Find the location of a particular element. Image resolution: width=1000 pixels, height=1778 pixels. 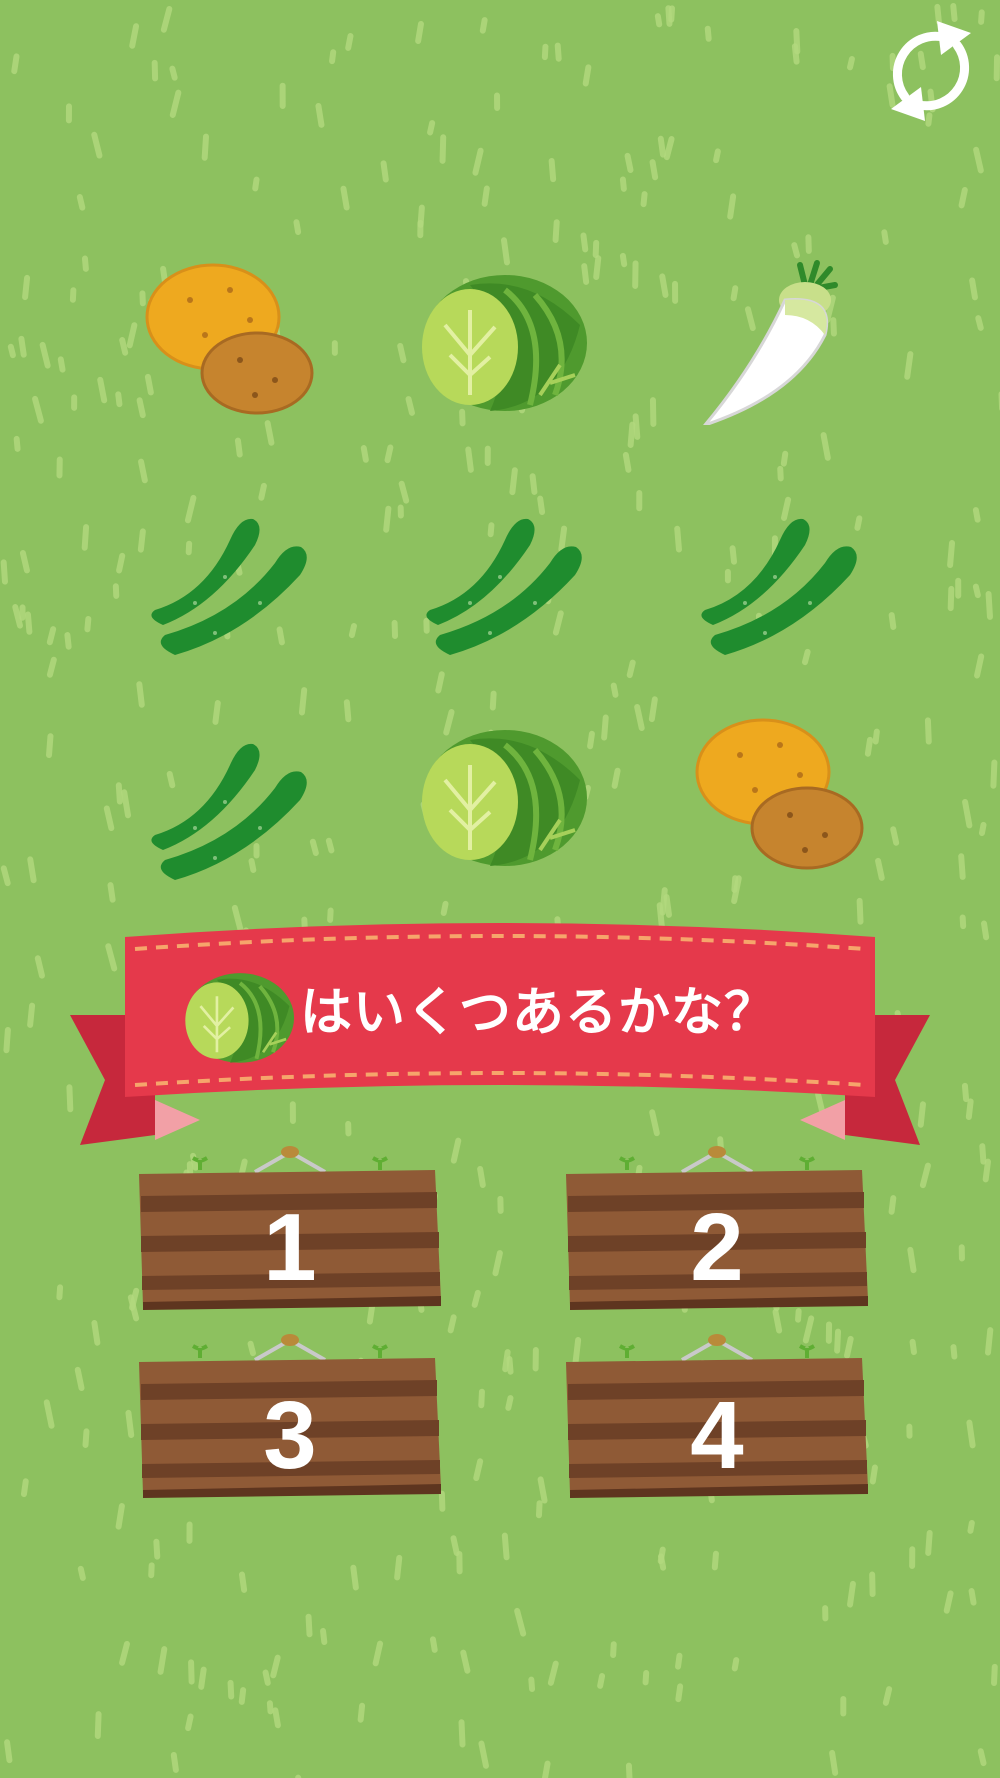

refresh-icon is located at coordinates (931, 71).